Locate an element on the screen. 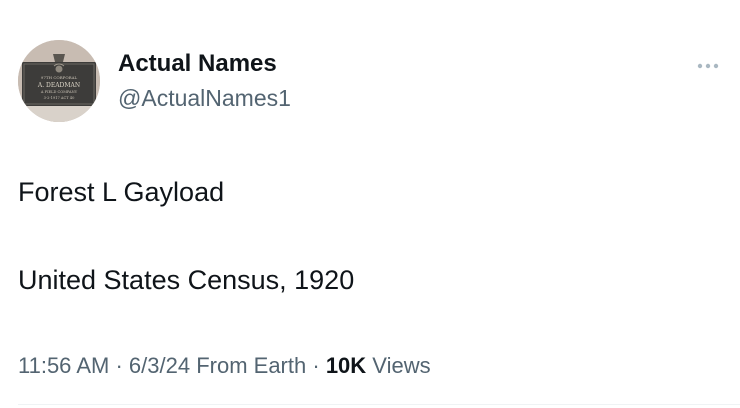 This screenshot has height=408, width=740. avatar-plaque-line1: 97TH CORPORAL is located at coordinates (59, 77).